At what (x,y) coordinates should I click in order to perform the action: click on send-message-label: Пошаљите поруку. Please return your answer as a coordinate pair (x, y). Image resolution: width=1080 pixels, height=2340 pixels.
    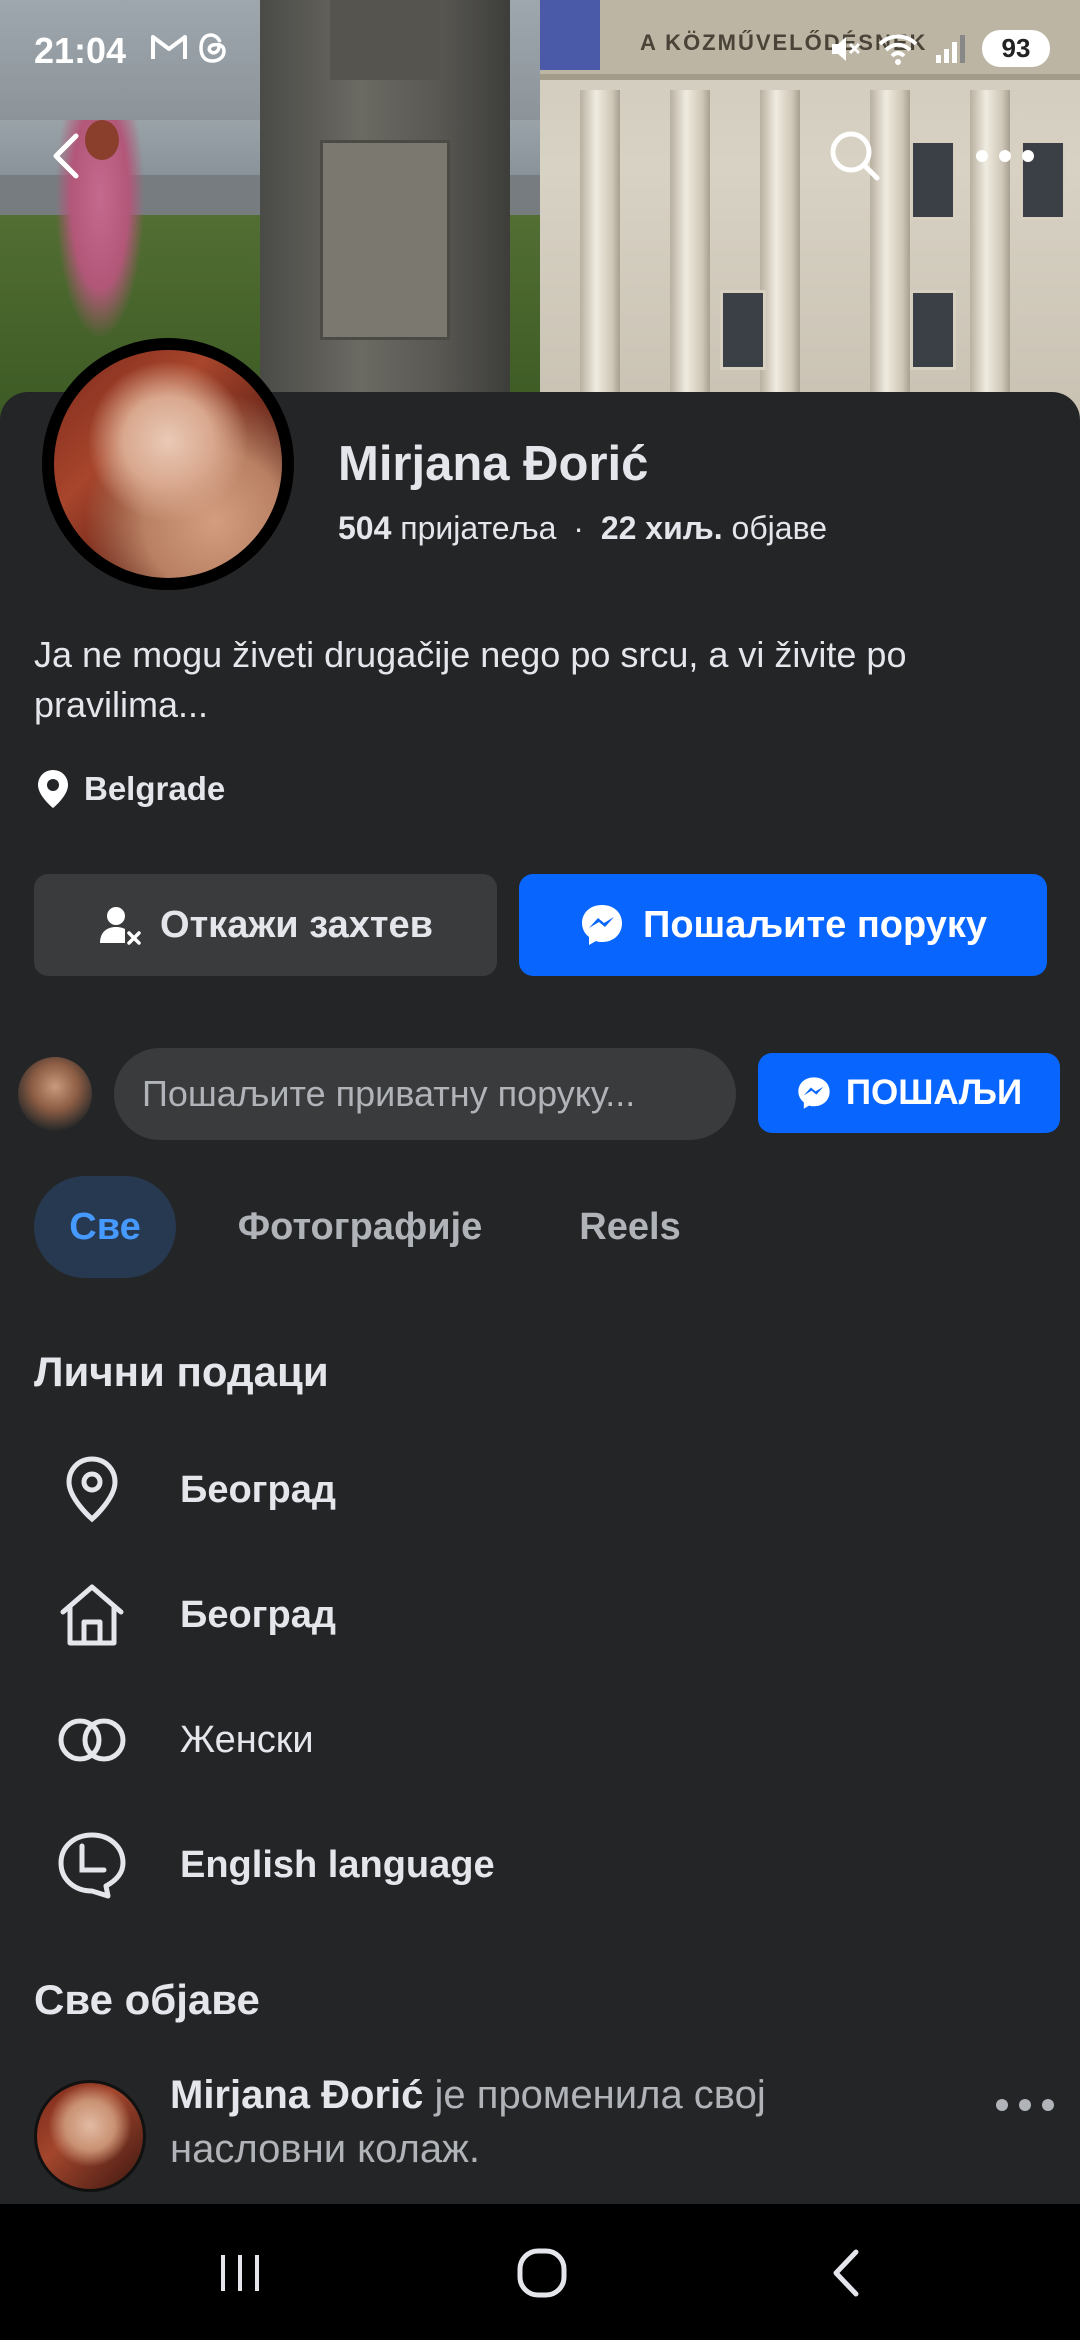
    Looking at the image, I should click on (815, 924).